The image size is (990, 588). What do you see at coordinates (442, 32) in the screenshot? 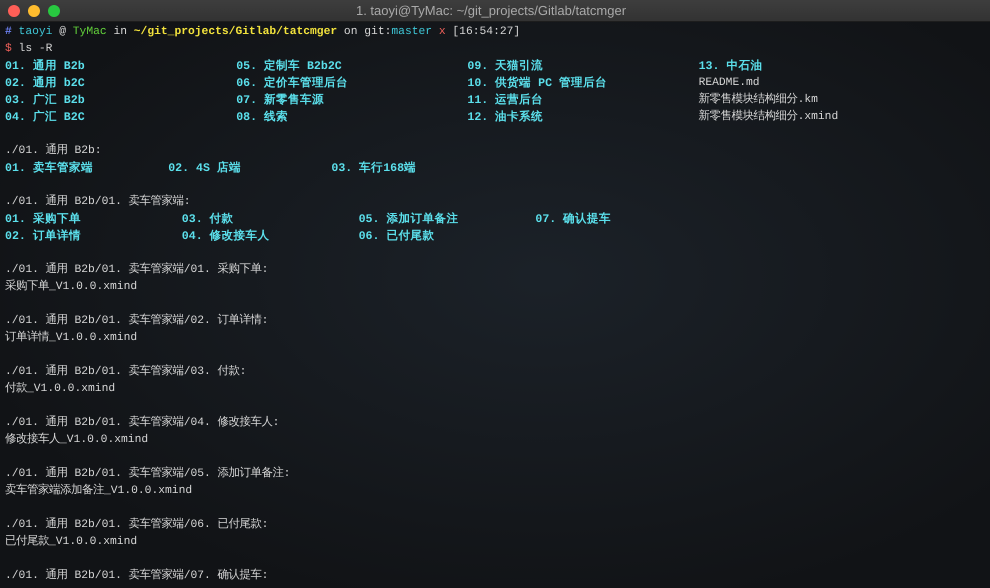
I see `dirty-mark: x` at bounding box center [442, 32].